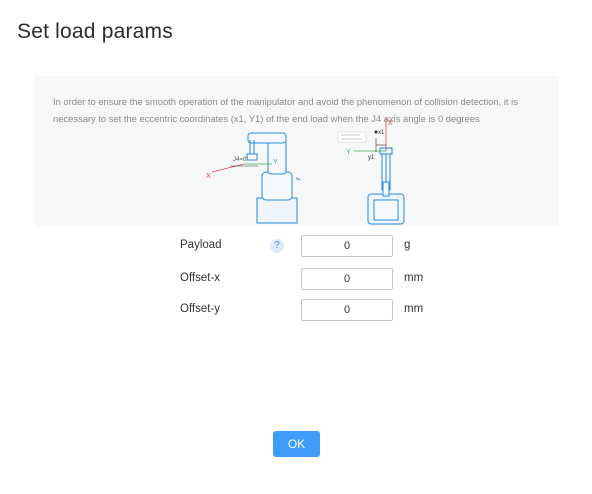 Image resolution: width=592 pixels, height=494 pixels. What do you see at coordinates (296, 280) in the screenshot?
I see `offset-x-row: Offset-x mm` at bounding box center [296, 280].